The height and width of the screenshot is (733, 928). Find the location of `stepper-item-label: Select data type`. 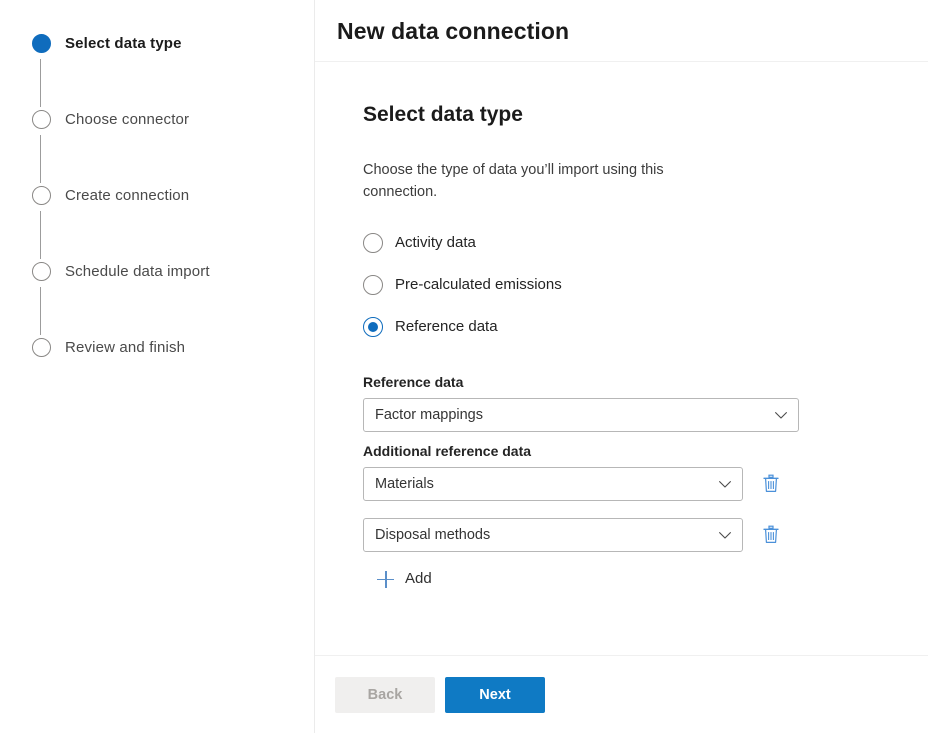

stepper-item-label: Select data type is located at coordinates (123, 43).